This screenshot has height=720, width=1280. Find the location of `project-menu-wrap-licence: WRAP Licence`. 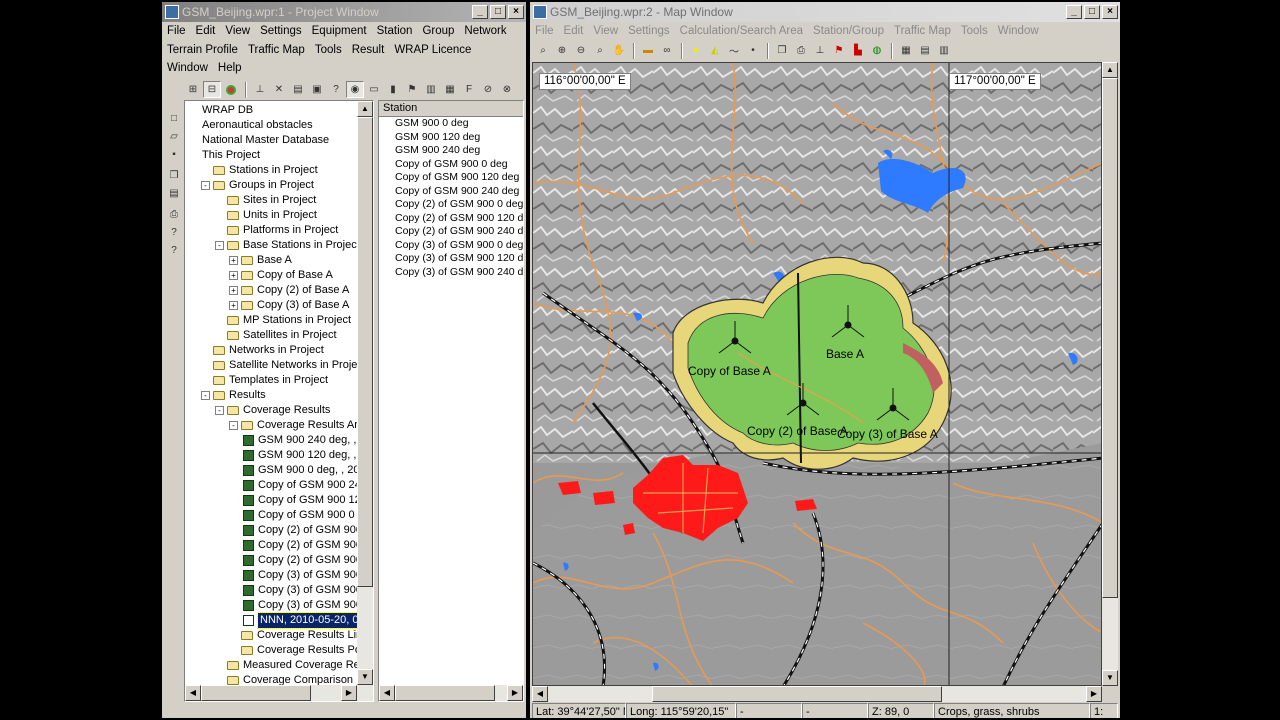

project-menu-wrap-licence: WRAP Licence is located at coordinates (432, 50).